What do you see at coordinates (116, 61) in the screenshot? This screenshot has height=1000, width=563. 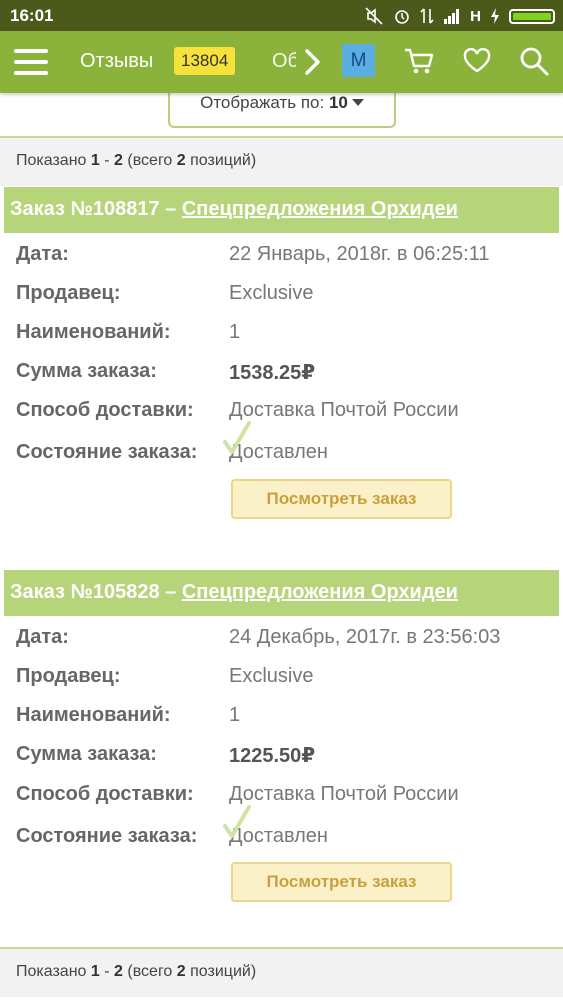 I see `reviews-link: Отзывы` at bounding box center [116, 61].